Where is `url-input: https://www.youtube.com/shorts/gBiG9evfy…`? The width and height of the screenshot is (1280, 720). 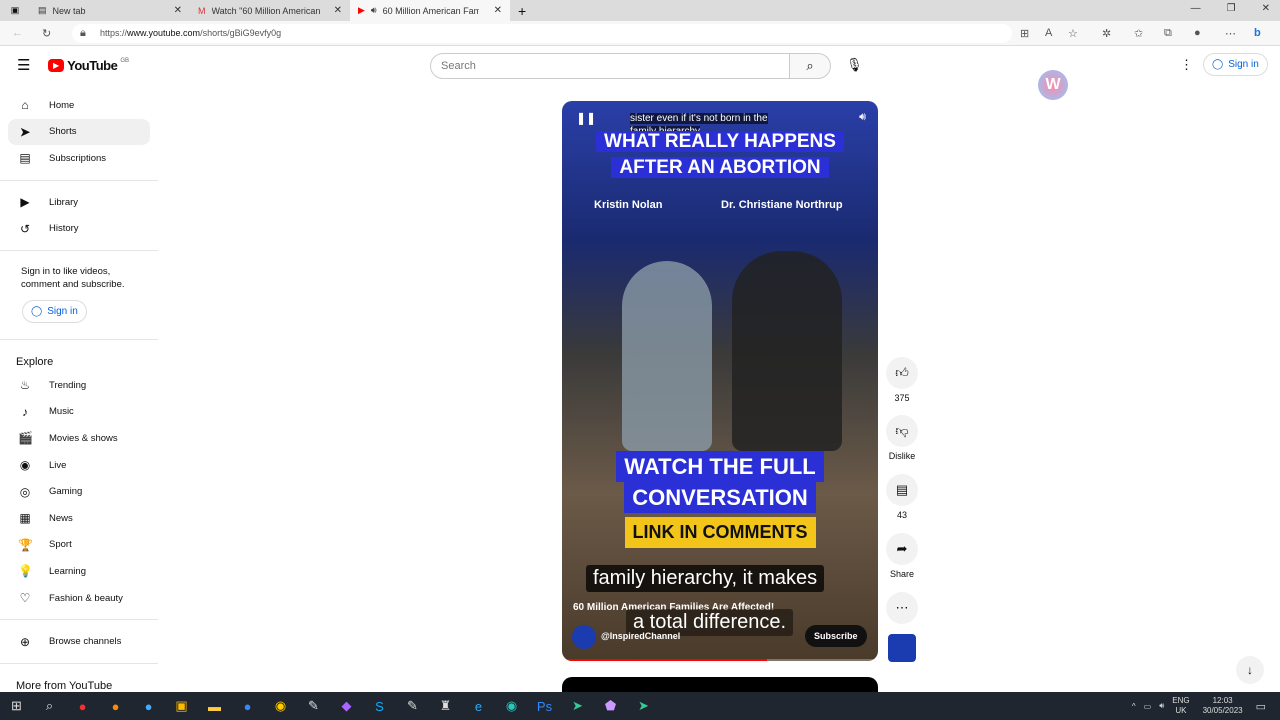 url-input: https://www.youtube.com/shorts/gBiG9evfy… is located at coordinates (542, 33).